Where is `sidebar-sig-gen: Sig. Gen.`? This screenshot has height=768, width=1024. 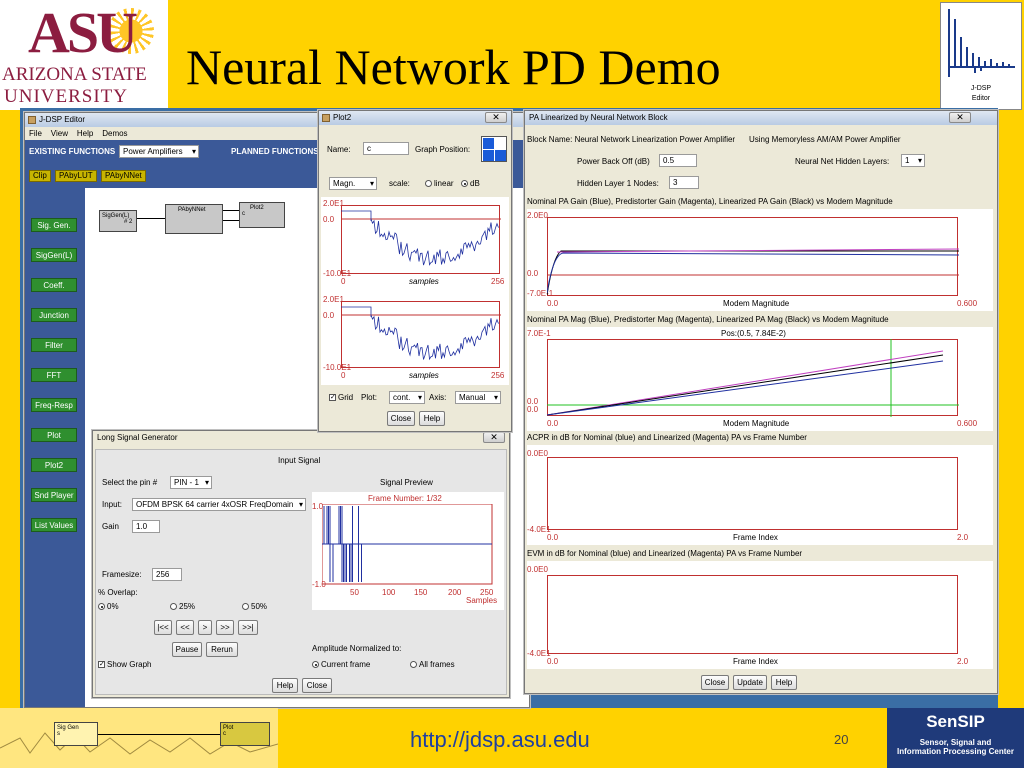 sidebar-sig-gen: Sig. Gen. is located at coordinates (54, 225).